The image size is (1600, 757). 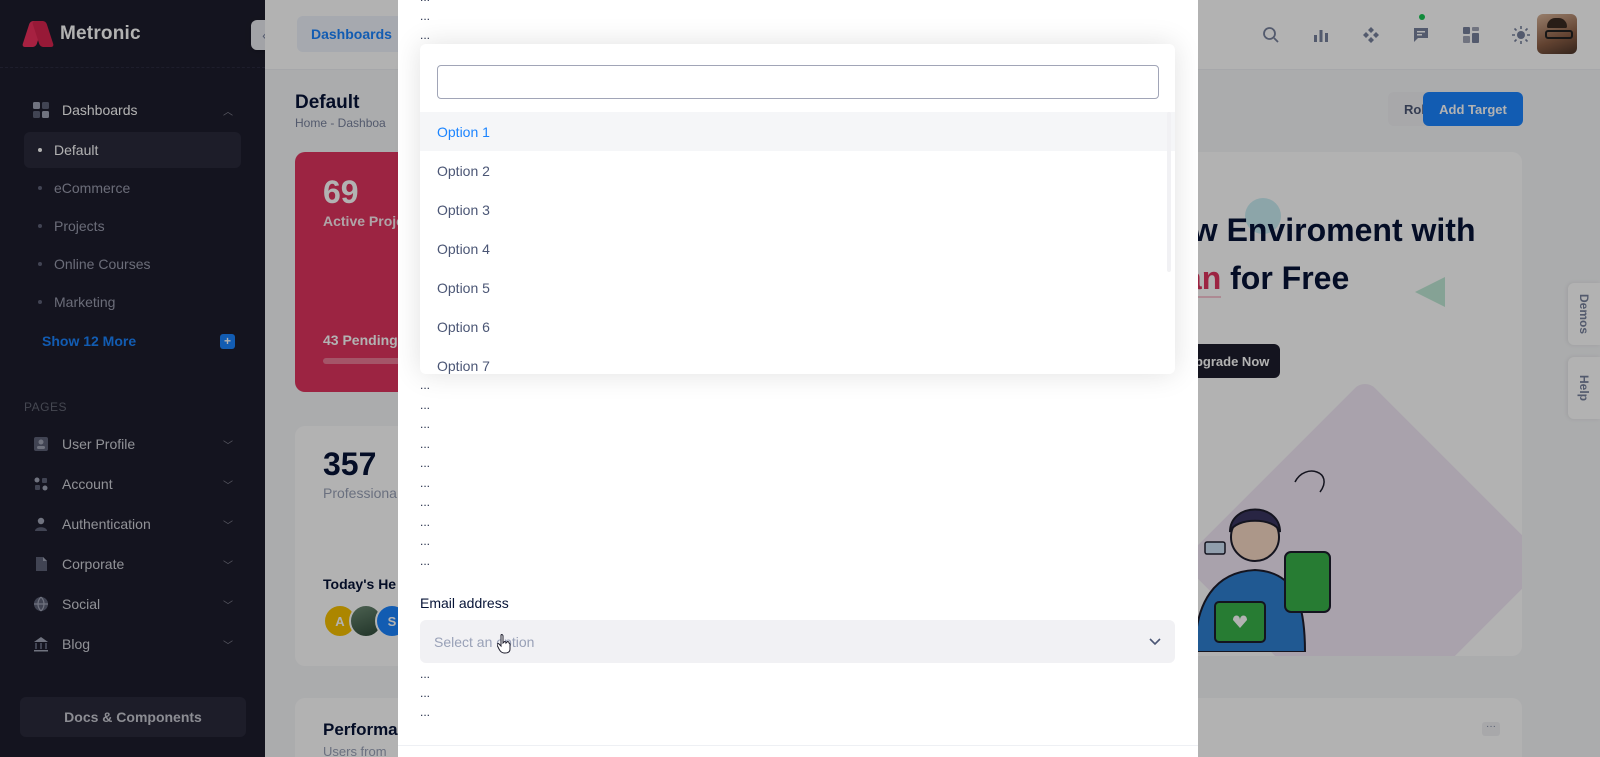 I want to click on dropdown-option: Option 5, so click(x=797, y=287).